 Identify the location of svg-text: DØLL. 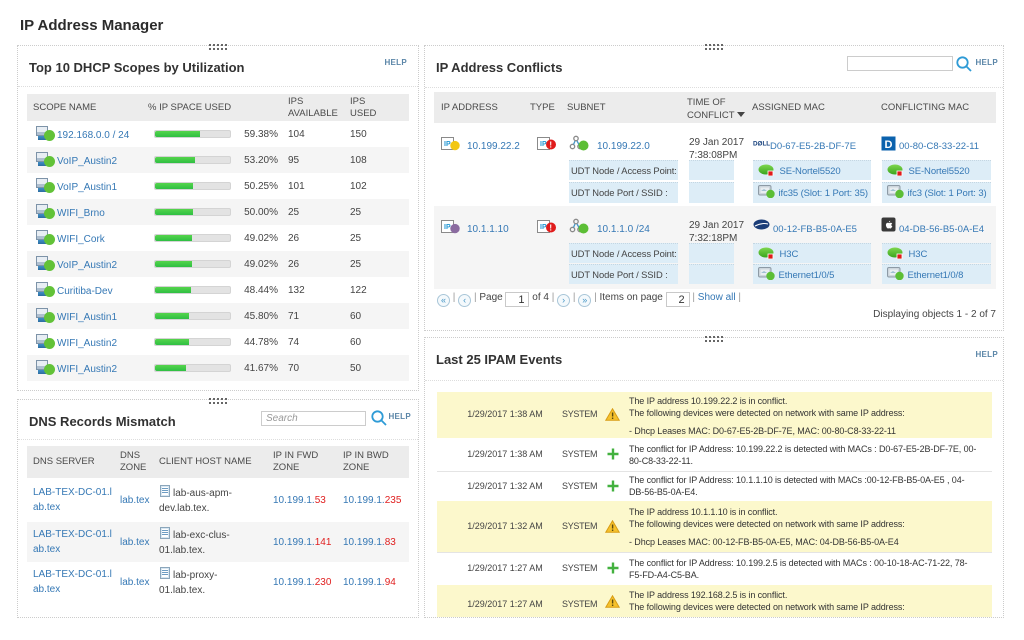
(761, 144).